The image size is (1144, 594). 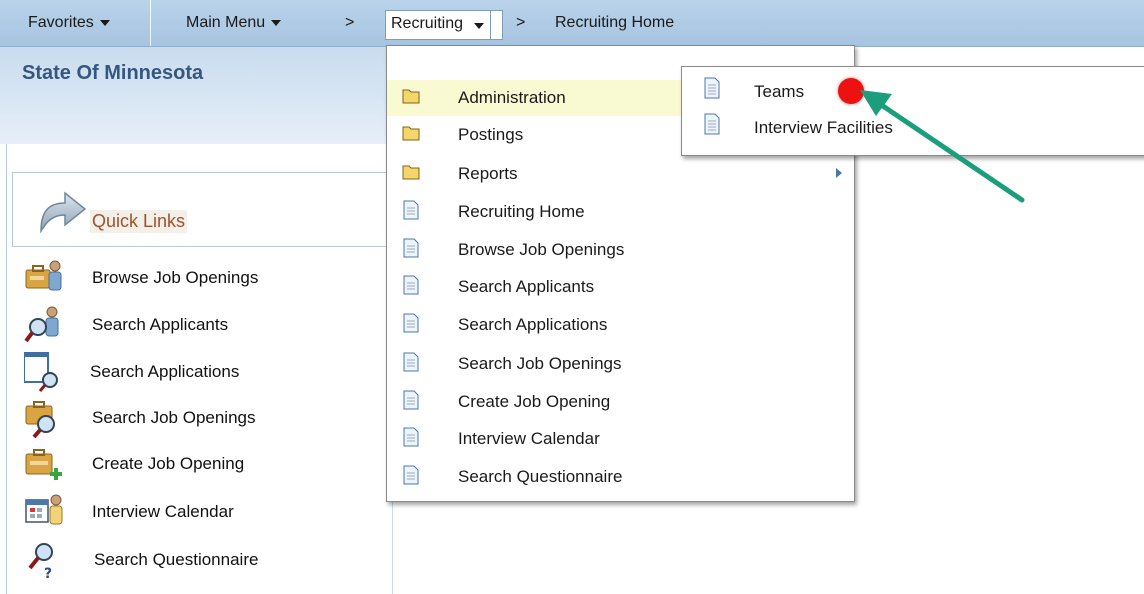 What do you see at coordinates (540, 363) in the screenshot?
I see `menu-item-label: Search Job Openings` at bounding box center [540, 363].